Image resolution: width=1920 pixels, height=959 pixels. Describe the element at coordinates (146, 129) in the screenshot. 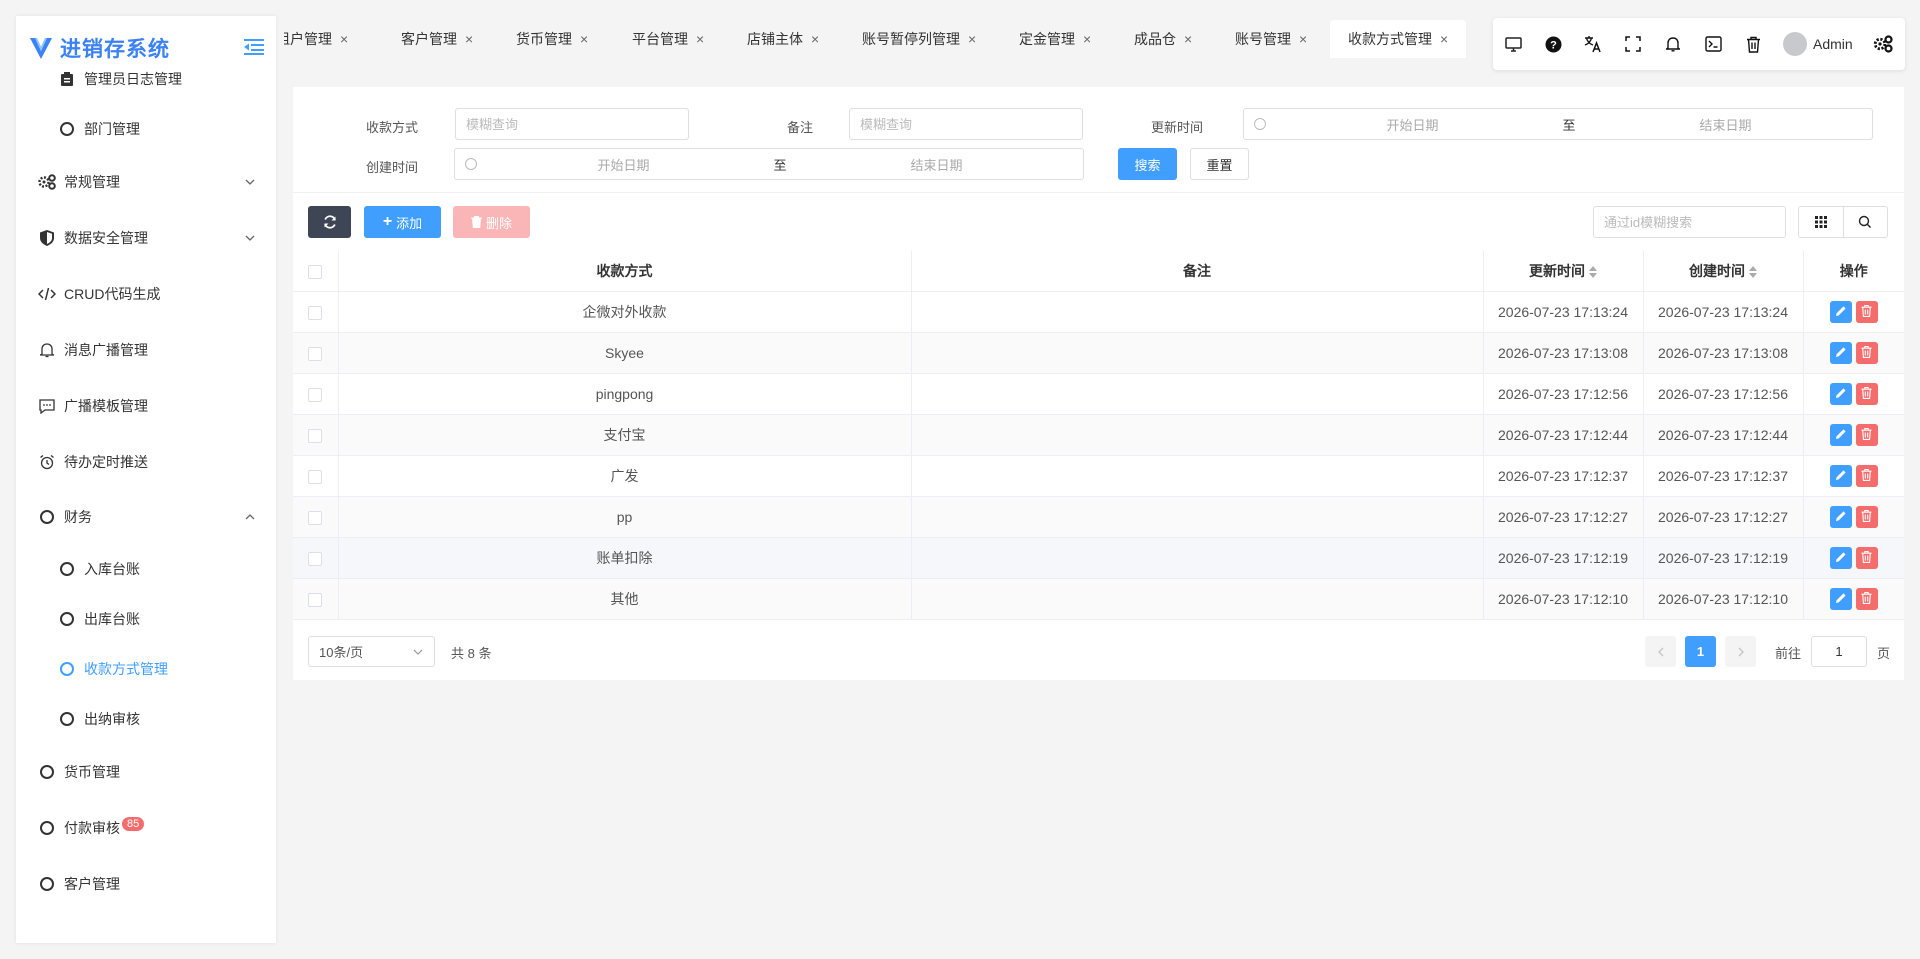

I see `sidebar-item-department: 部门管理` at that location.